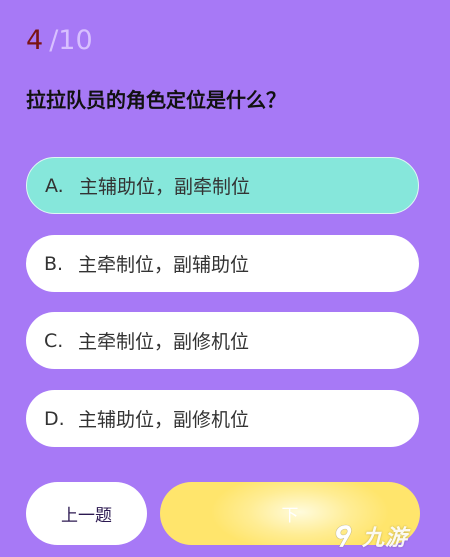 This screenshot has width=450, height=557. I want to click on current-question-number: 4, so click(35, 40).